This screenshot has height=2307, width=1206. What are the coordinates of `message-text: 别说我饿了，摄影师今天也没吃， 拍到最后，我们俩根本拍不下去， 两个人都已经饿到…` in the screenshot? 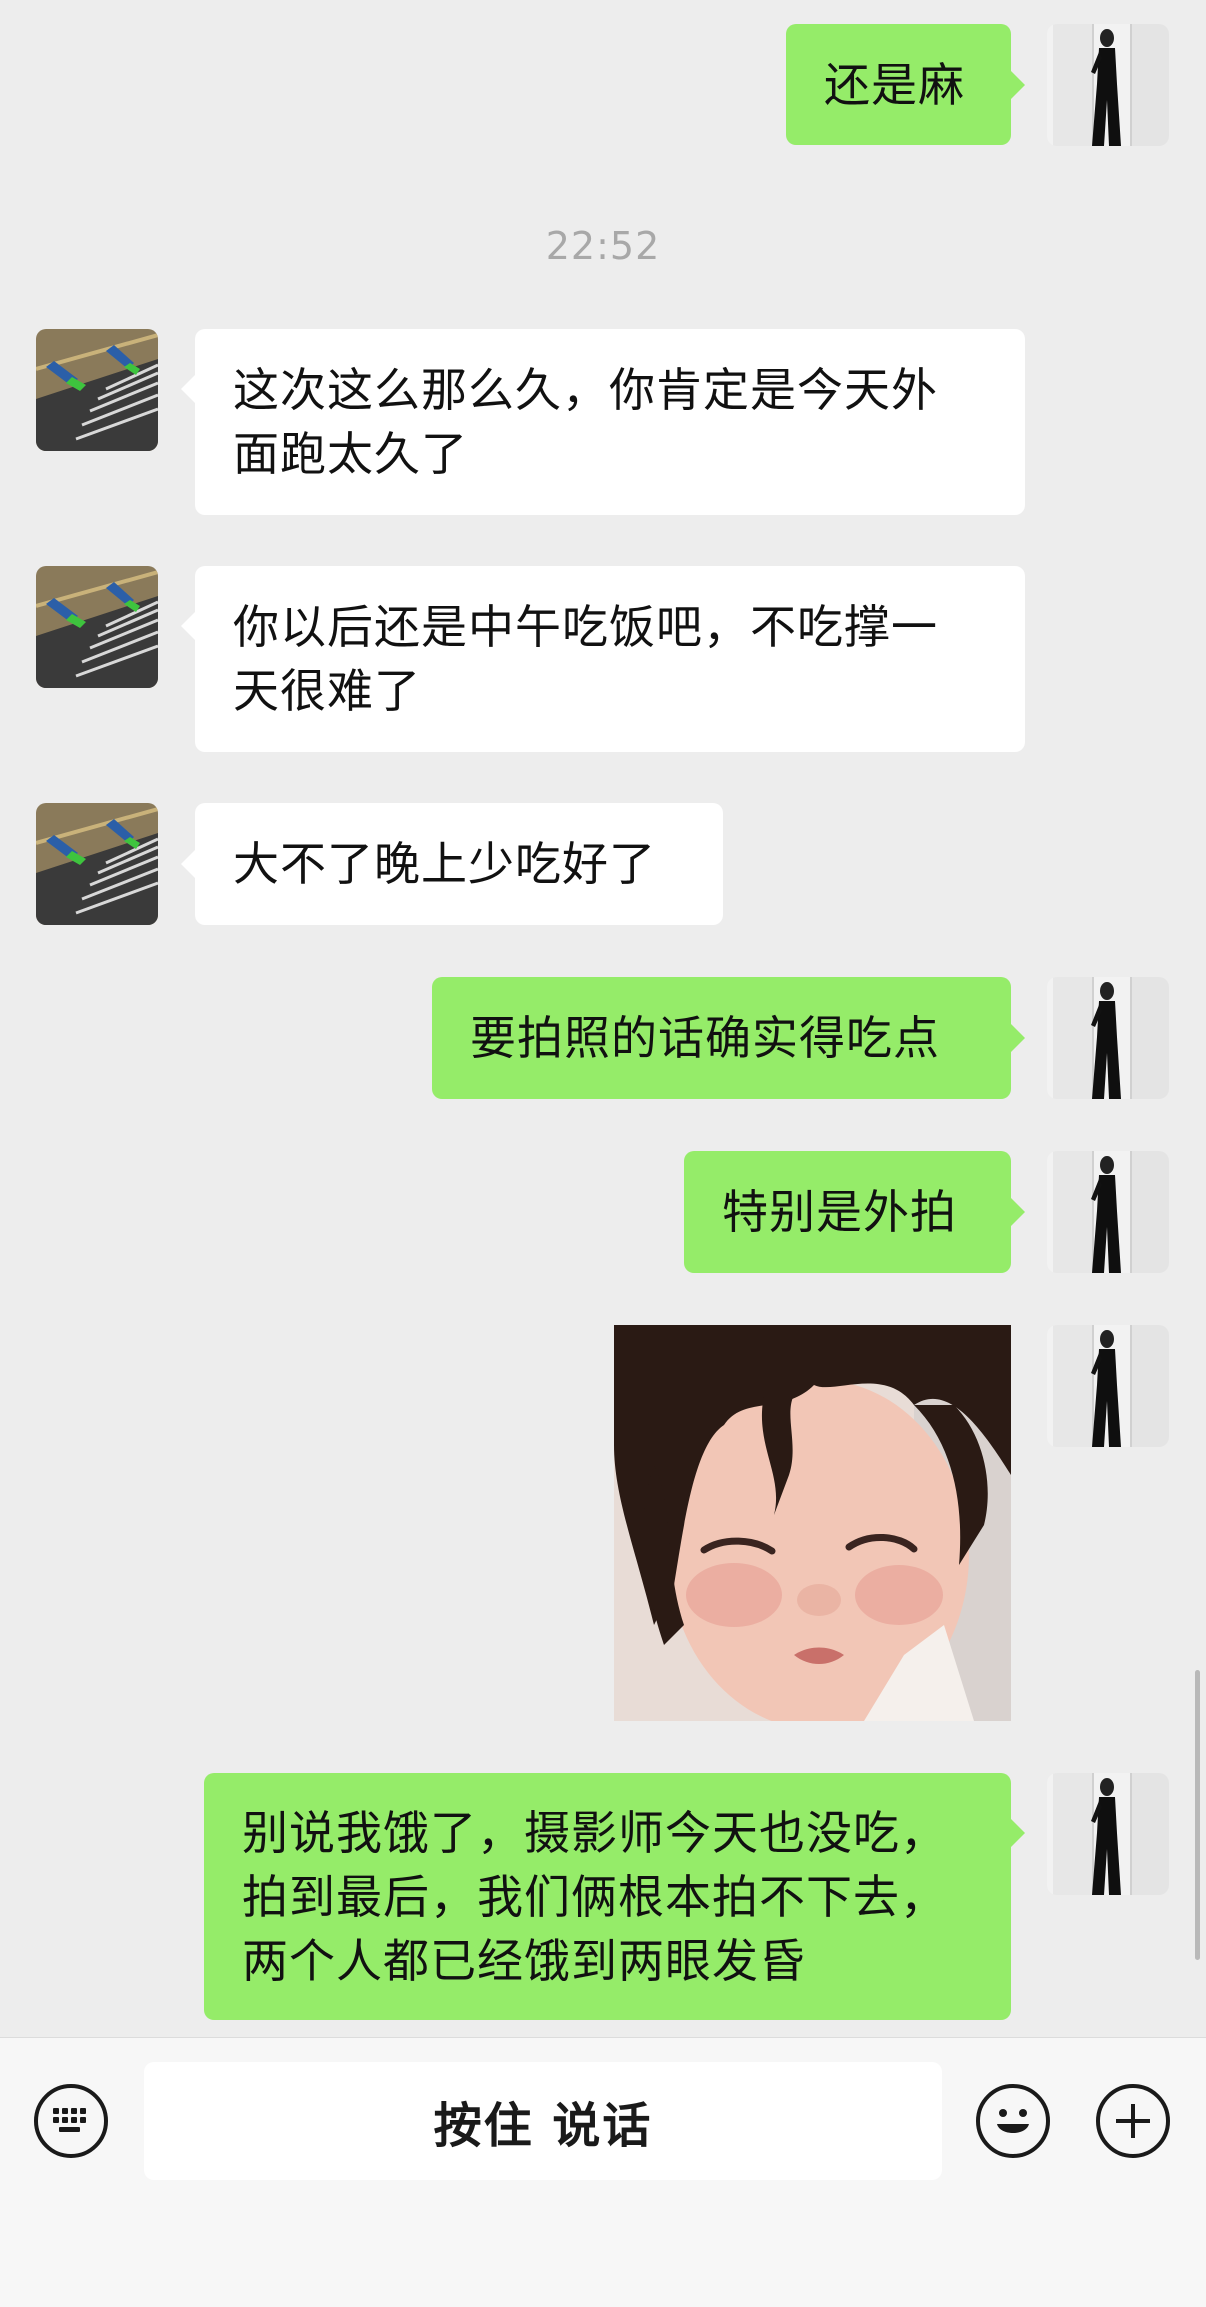 It's located at (594, 1896).